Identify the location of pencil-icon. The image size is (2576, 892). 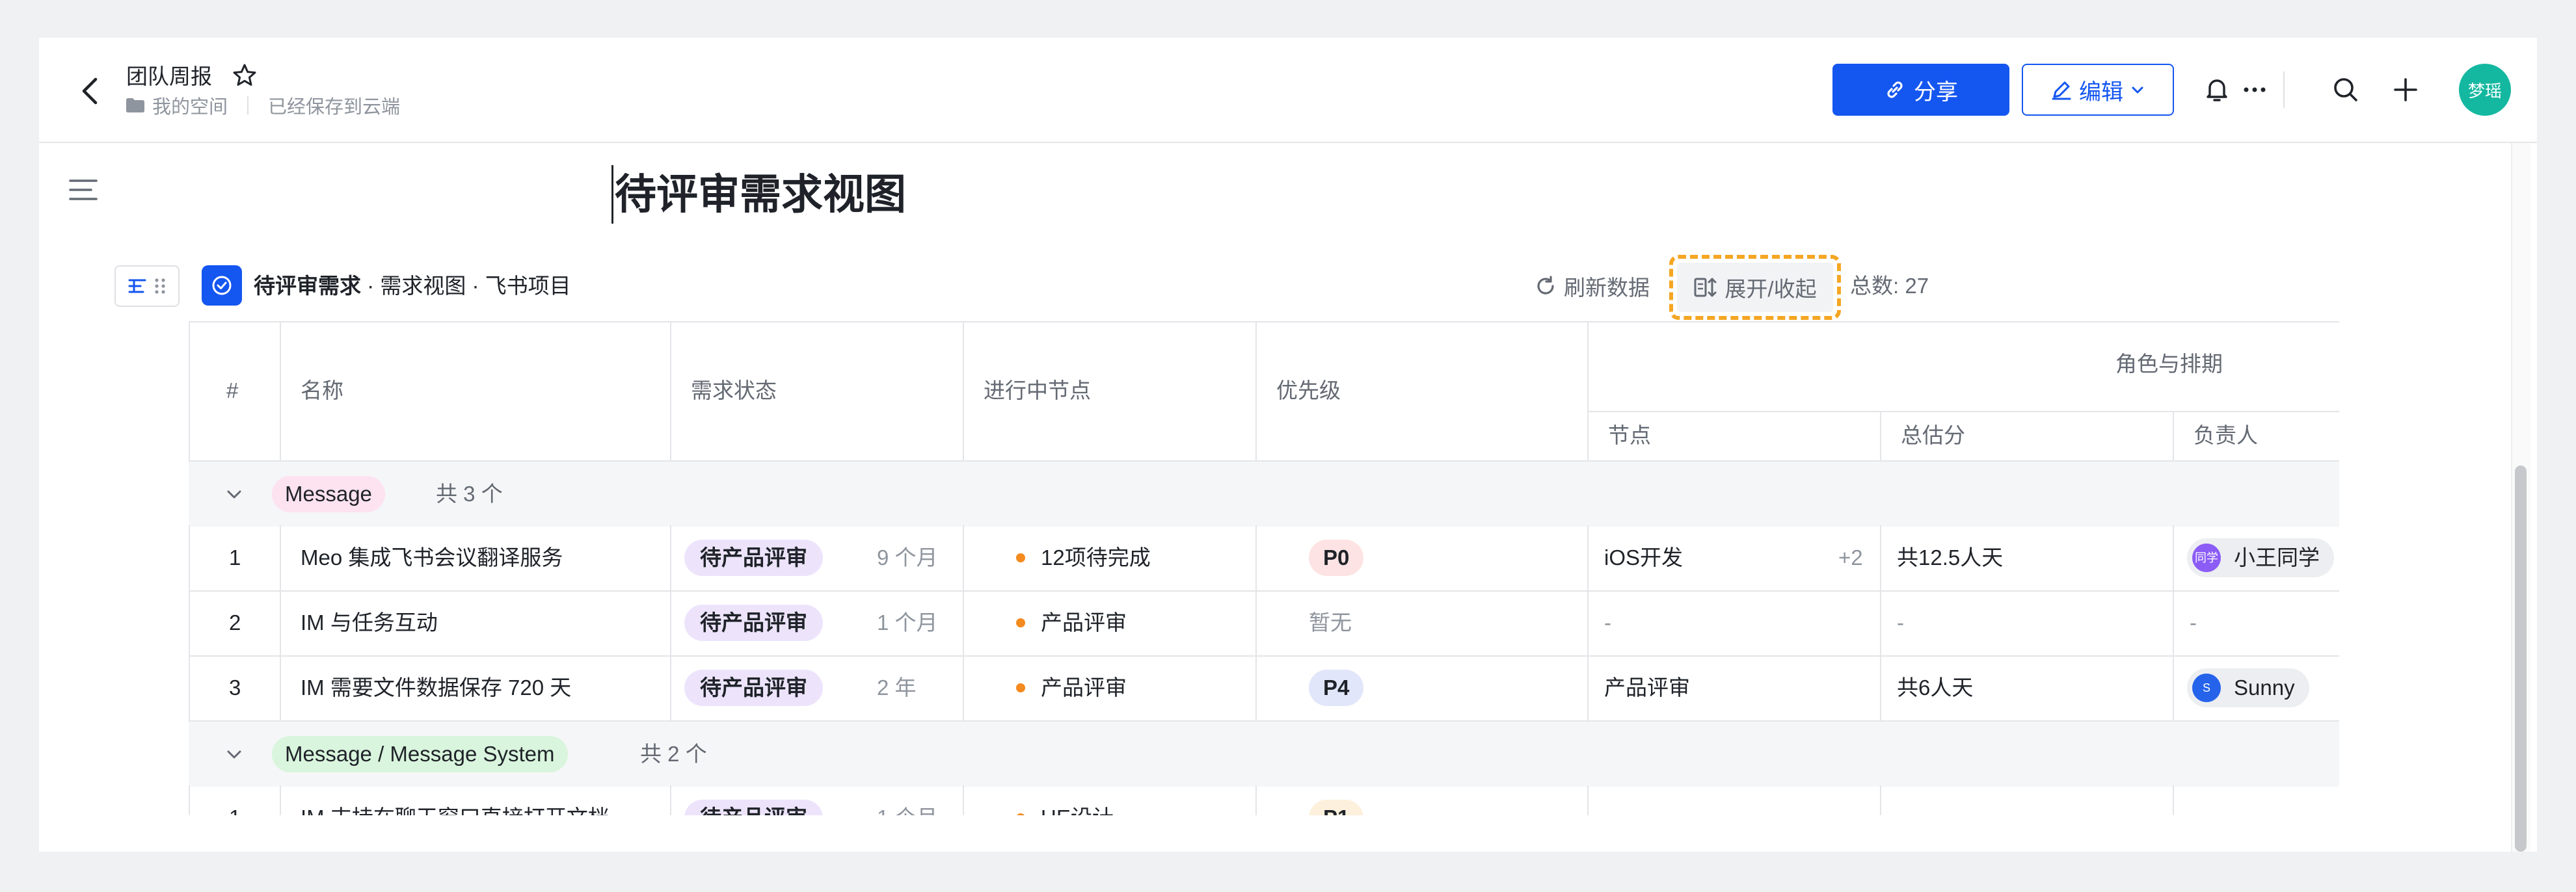
(2061, 90).